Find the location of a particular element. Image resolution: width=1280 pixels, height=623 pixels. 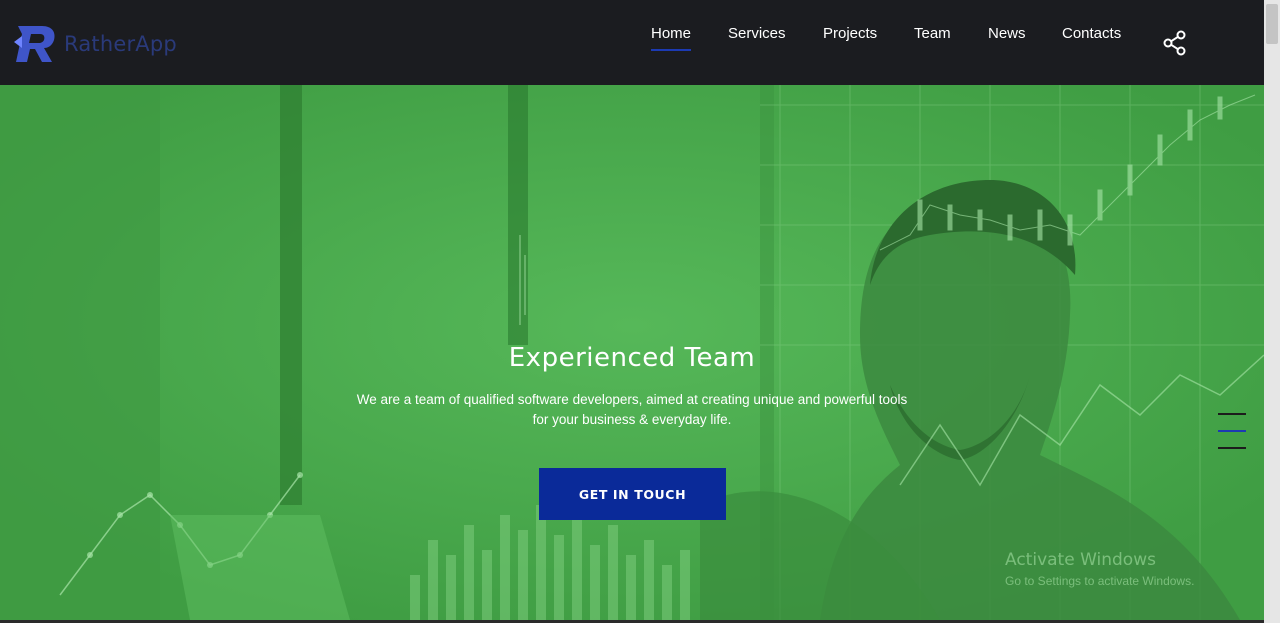

scrollbar-thumb is located at coordinates (1272, 24).